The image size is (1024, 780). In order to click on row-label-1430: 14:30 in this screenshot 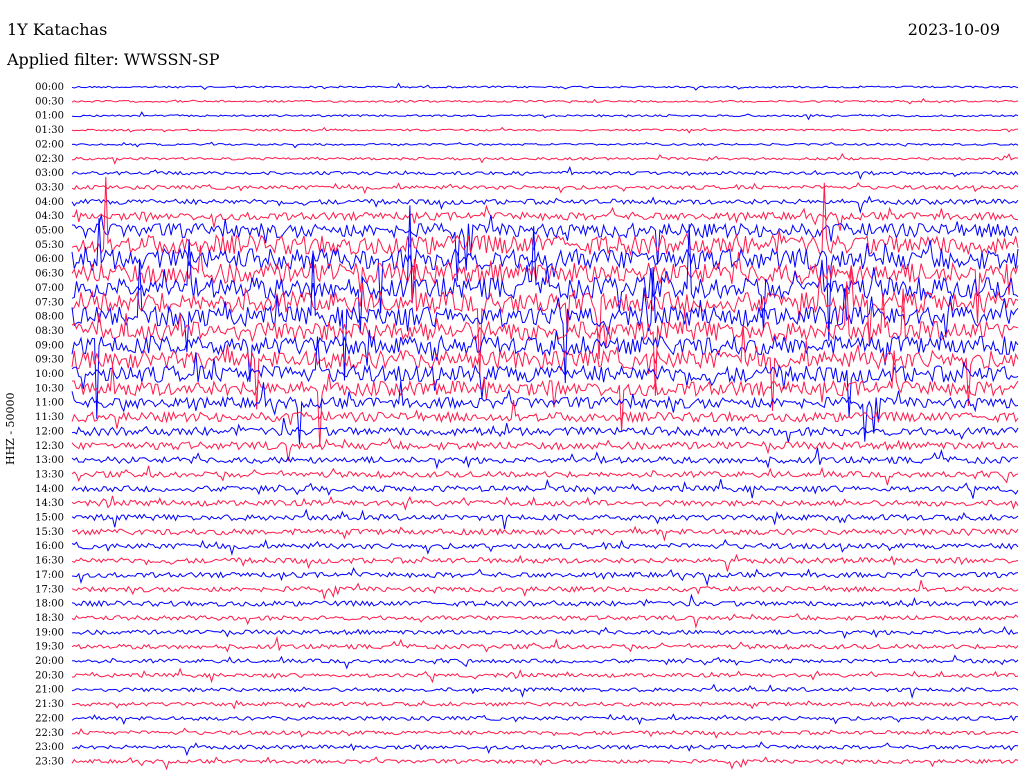, I will do `click(49, 503)`.